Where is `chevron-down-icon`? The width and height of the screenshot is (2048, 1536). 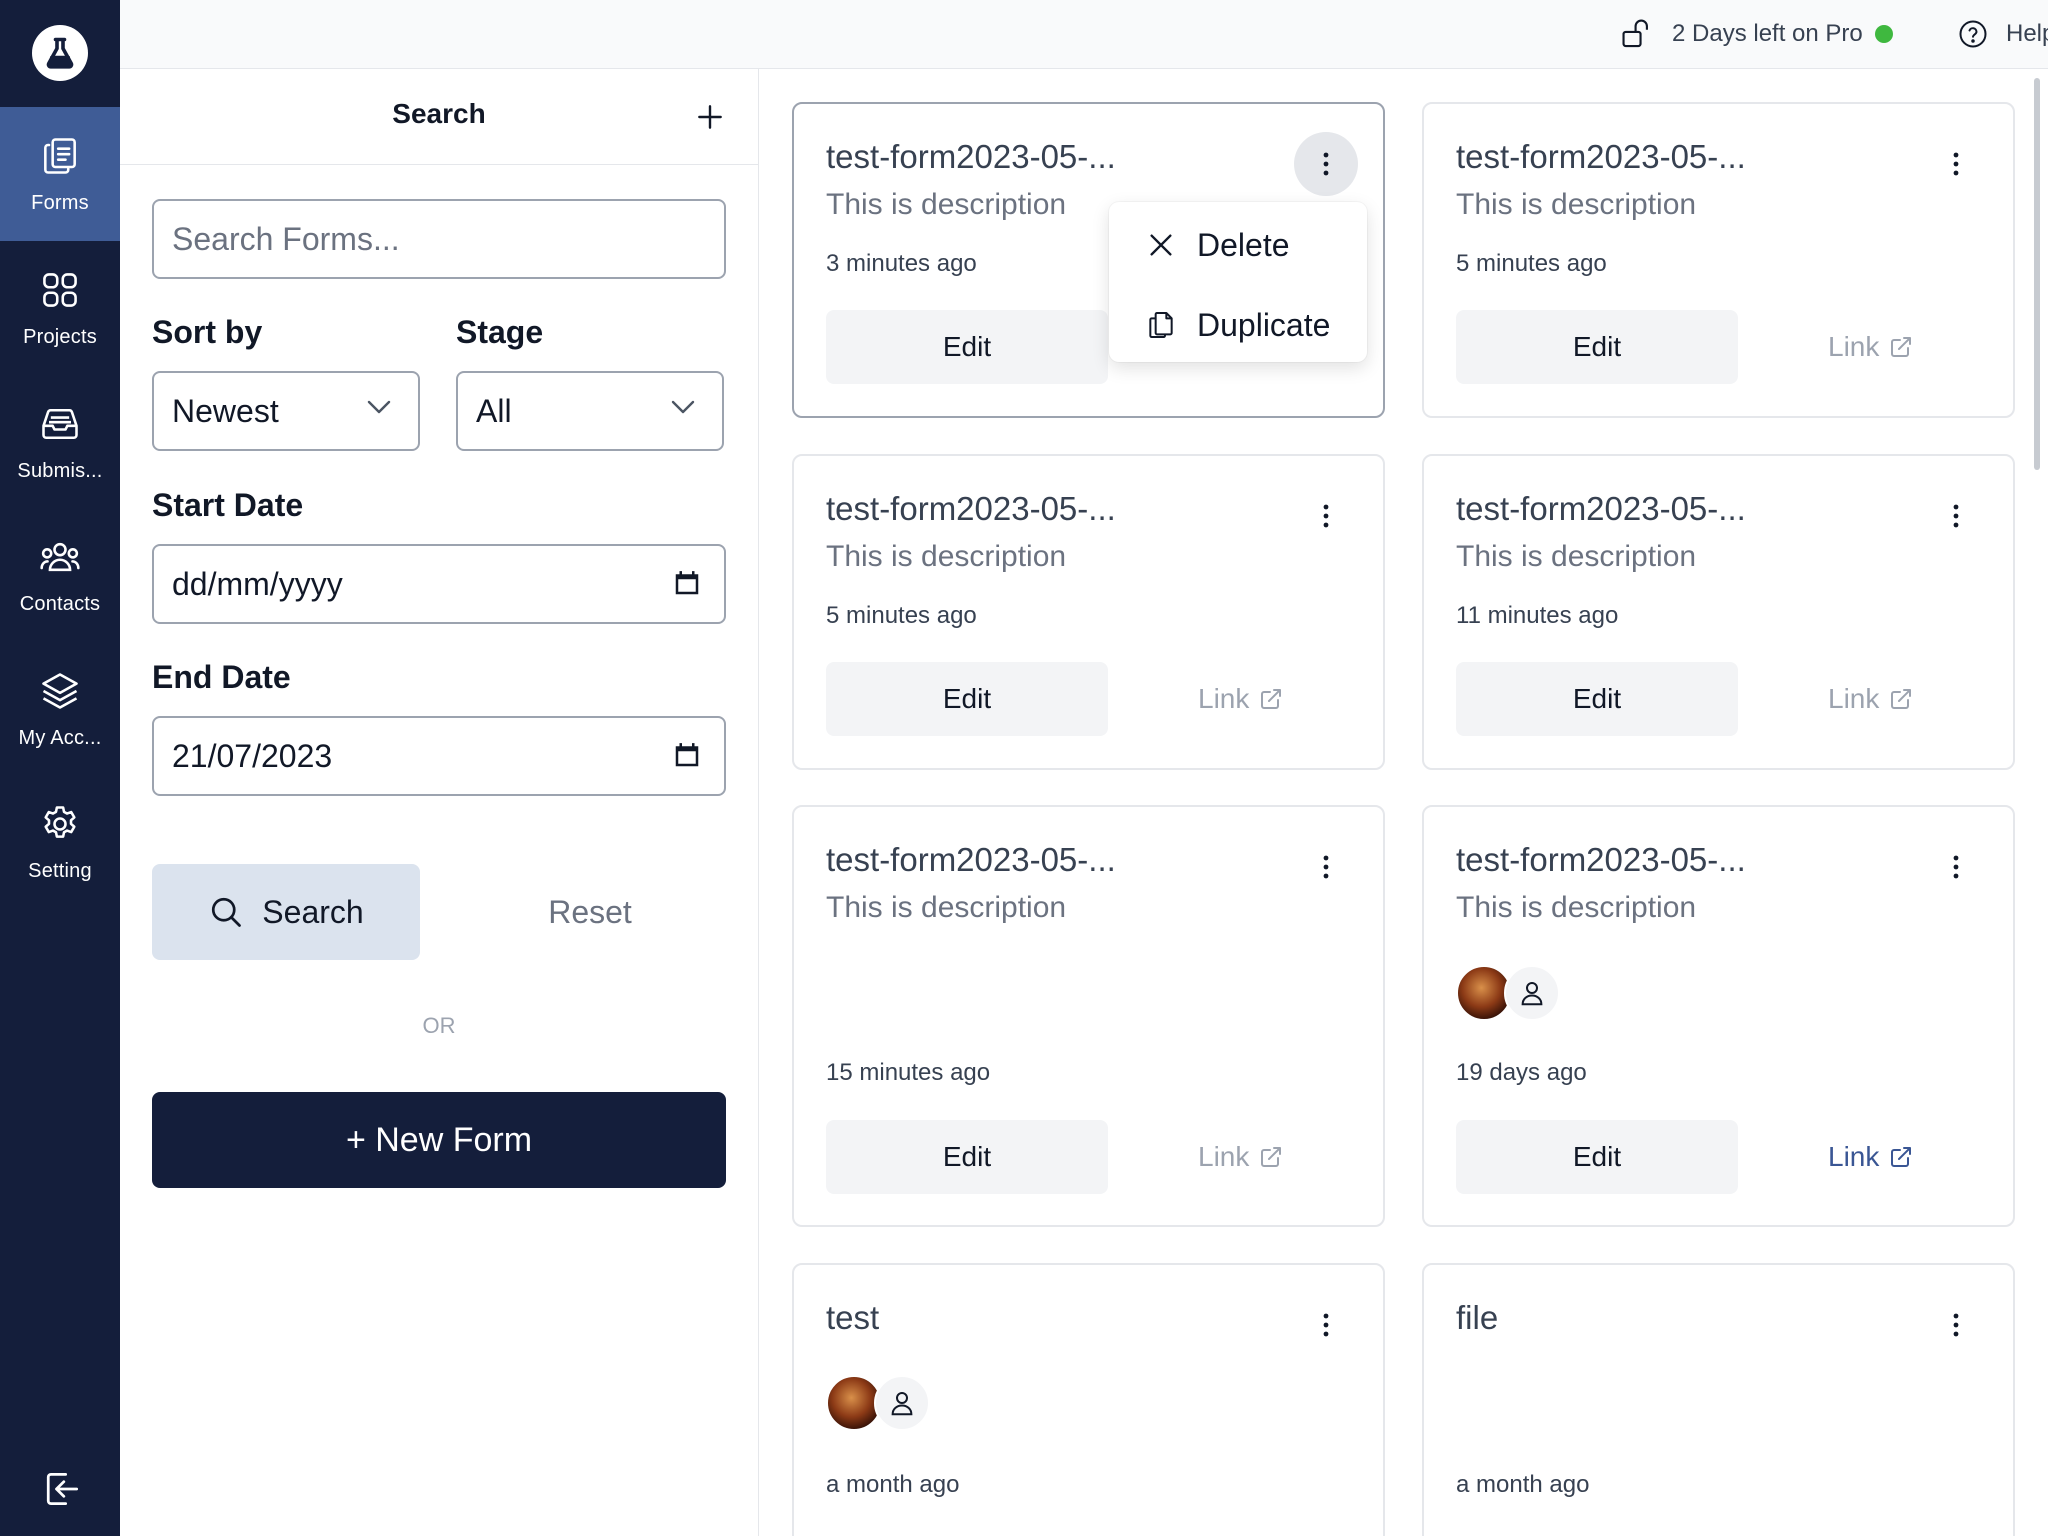
chevron-down-icon is located at coordinates (683, 407).